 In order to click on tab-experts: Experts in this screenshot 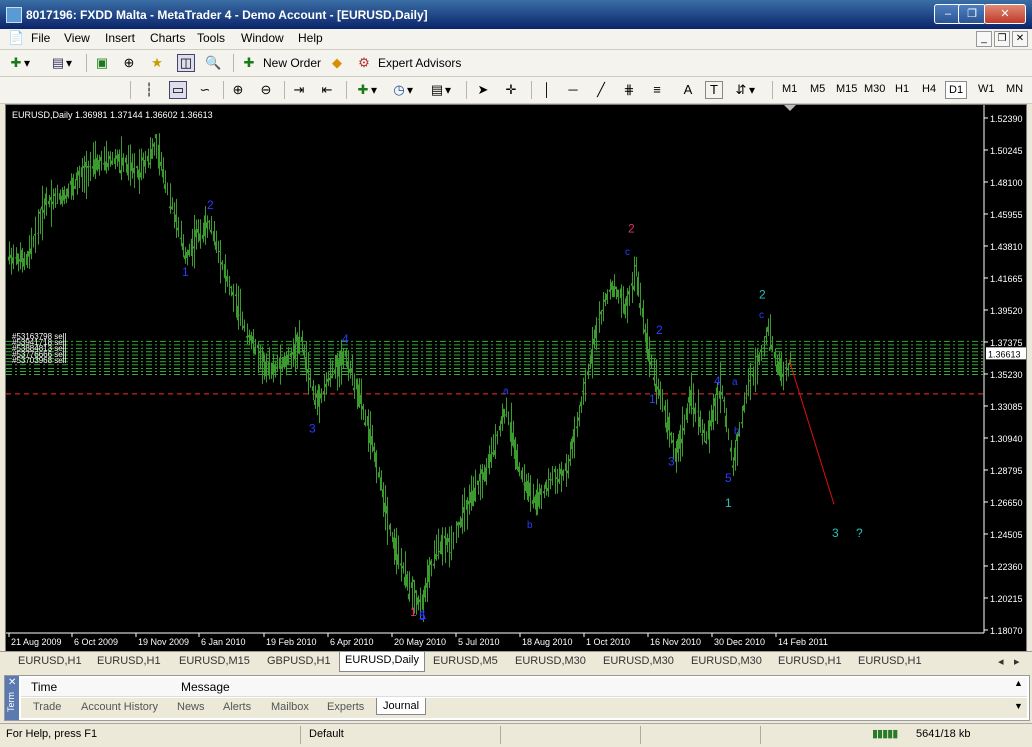, I will do `click(345, 707)`.